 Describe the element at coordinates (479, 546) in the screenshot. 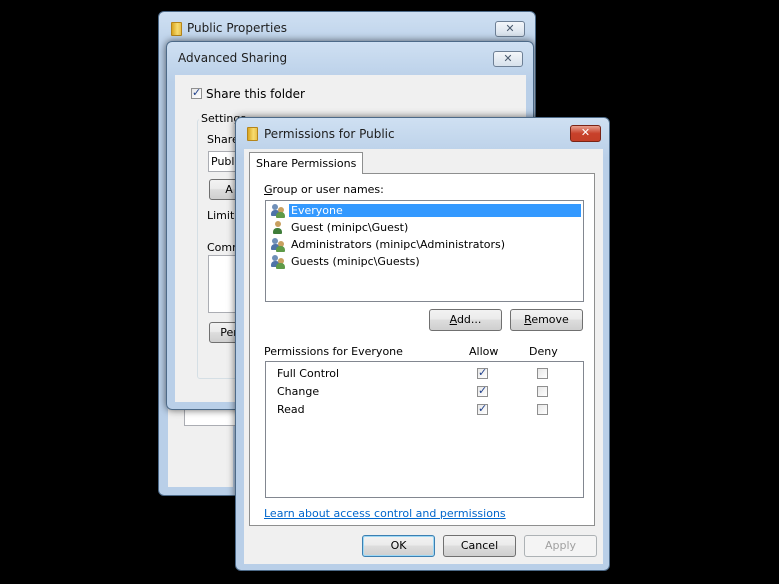

I see `cancel-button: Cancel` at that location.